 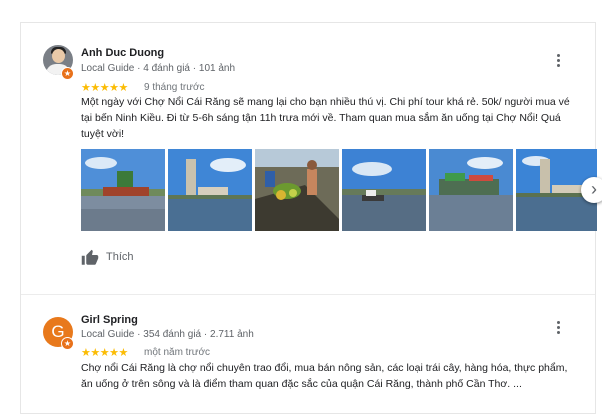 I want to click on reviewer-meta: Local Guide · 354 đánh giá · 2.711 ảnh, so click(x=167, y=334).